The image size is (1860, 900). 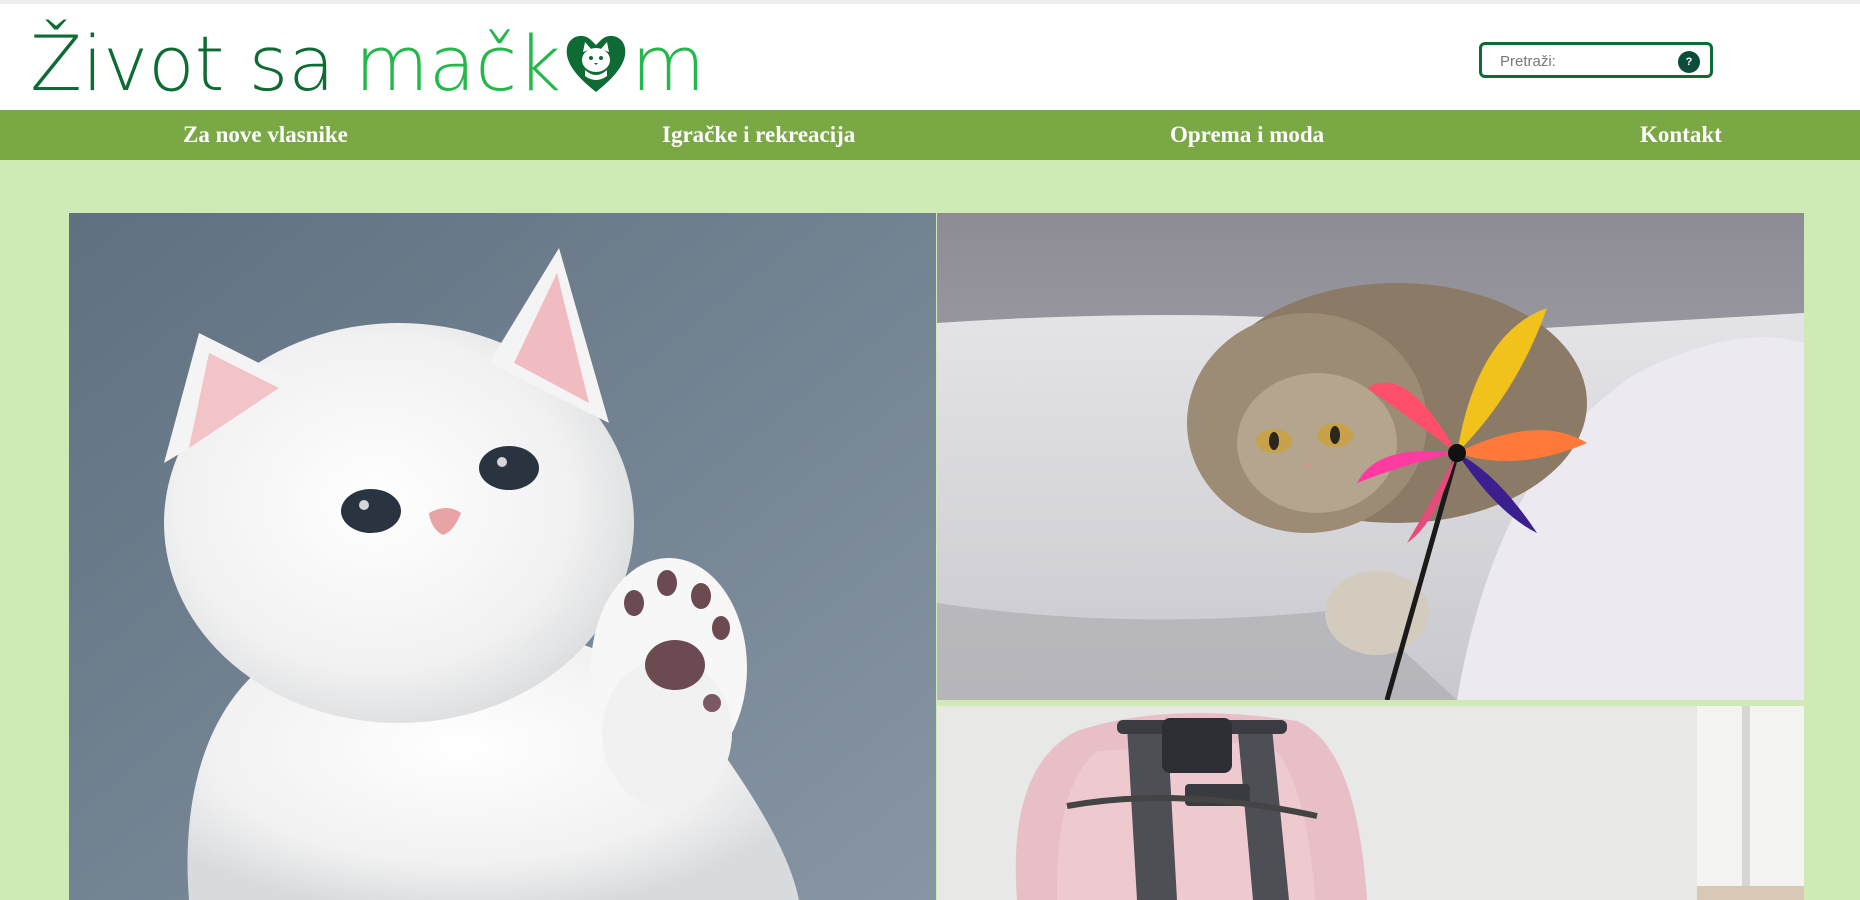 I want to click on logo-text-part2: mačk, so click(x=458, y=63).